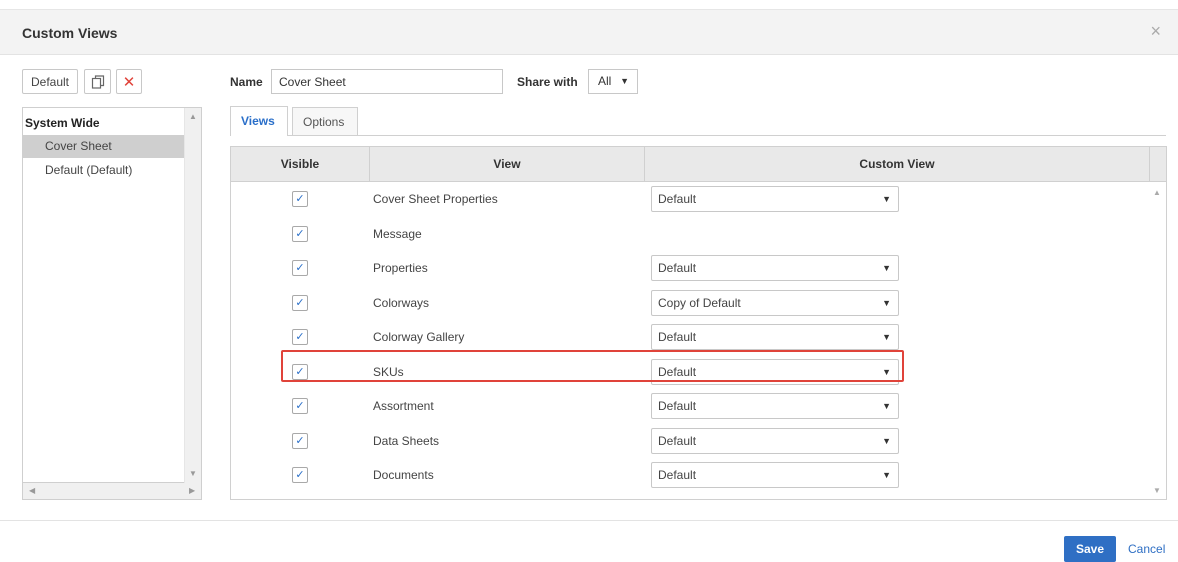 This screenshot has height=562, width=1178. I want to click on table-row: ✓ Message, so click(690, 234).